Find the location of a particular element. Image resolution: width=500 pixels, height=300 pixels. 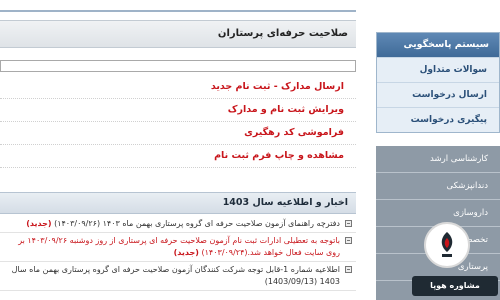

link-edit-registration: ویرایش ثبت نام و مدارک is located at coordinates (178, 110).